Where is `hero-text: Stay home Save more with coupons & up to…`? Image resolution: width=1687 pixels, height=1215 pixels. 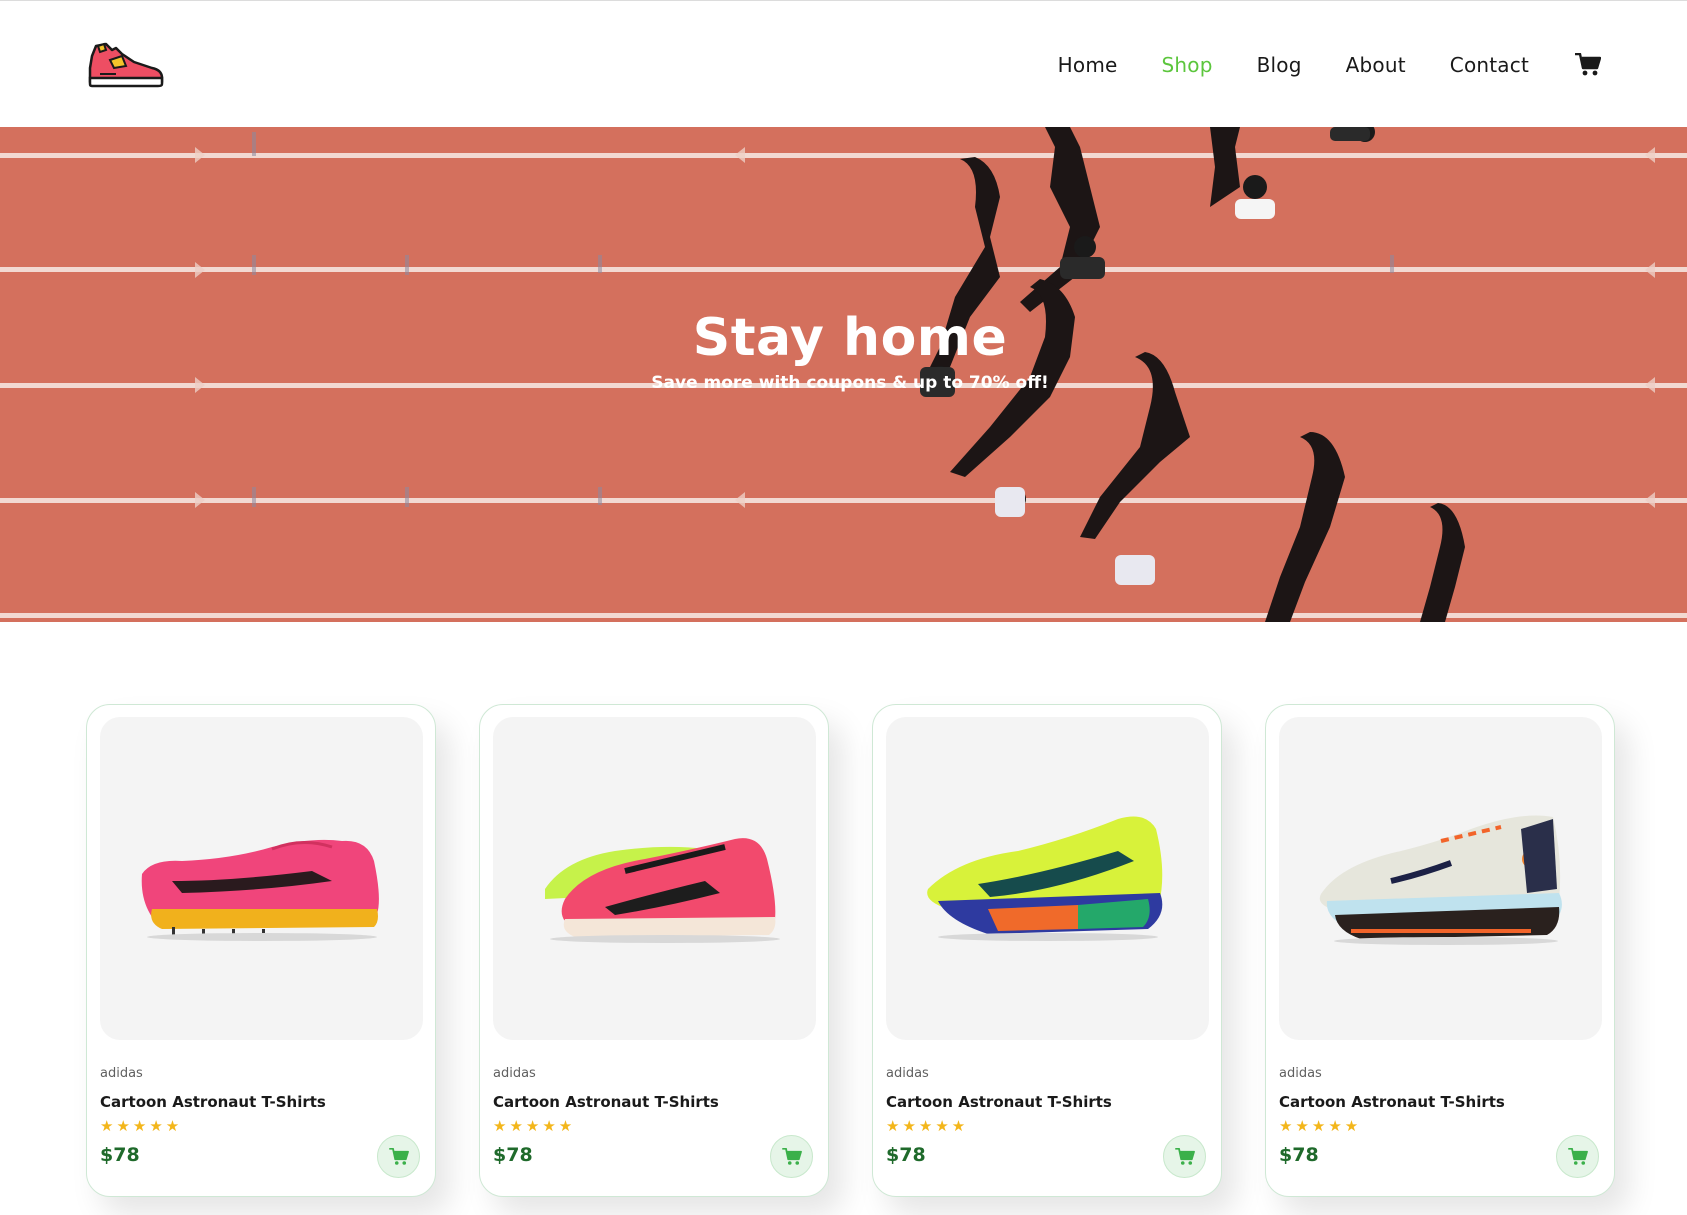 hero-text: Stay home Save more with coupons & up to… is located at coordinates (843, 350).